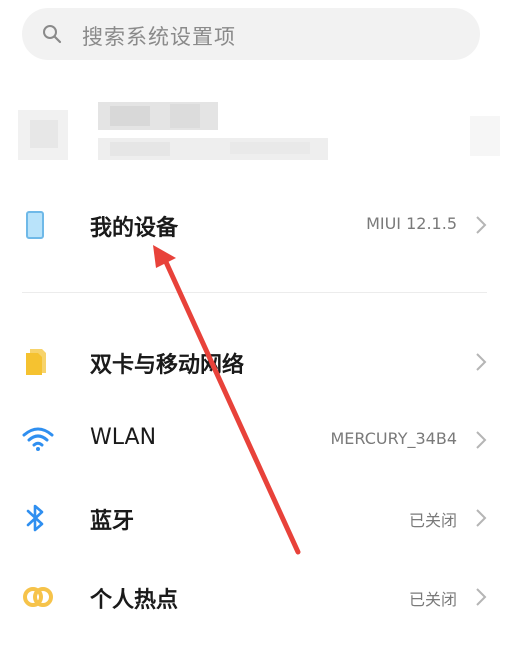  Describe the element at coordinates (134, 600) in the screenshot. I see `setting-label: 个人热点` at that location.